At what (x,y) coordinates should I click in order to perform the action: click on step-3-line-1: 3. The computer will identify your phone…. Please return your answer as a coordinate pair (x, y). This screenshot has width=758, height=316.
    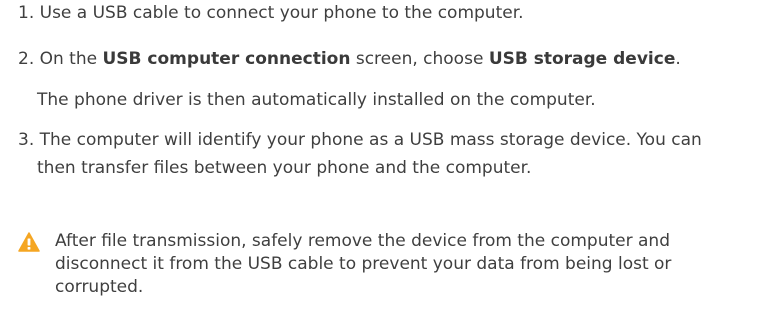
    Looking at the image, I should click on (360, 140).